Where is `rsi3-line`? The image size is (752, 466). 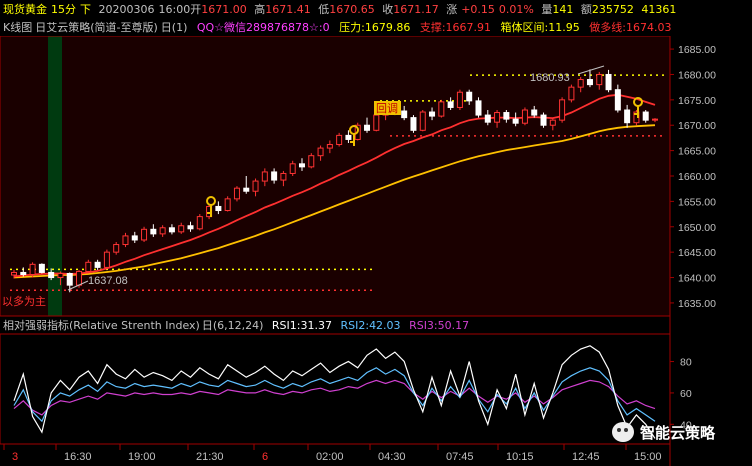
rsi3-line is located at coordinates (334, 397).